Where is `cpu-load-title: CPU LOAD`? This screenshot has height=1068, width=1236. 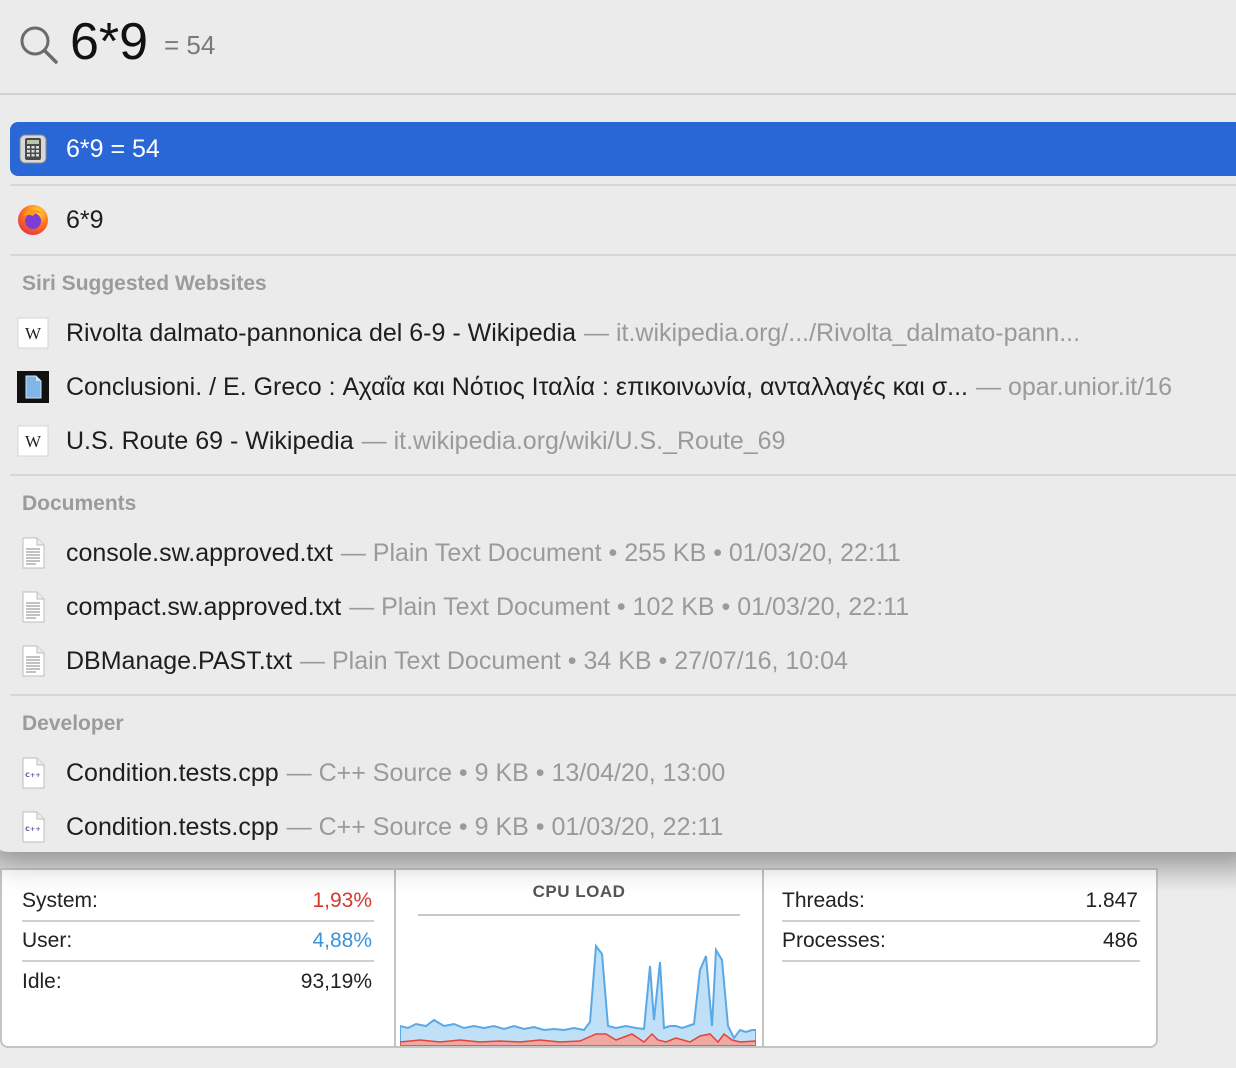
cpu-load-title: CPU LOAD is located at coordinates (579, 891).